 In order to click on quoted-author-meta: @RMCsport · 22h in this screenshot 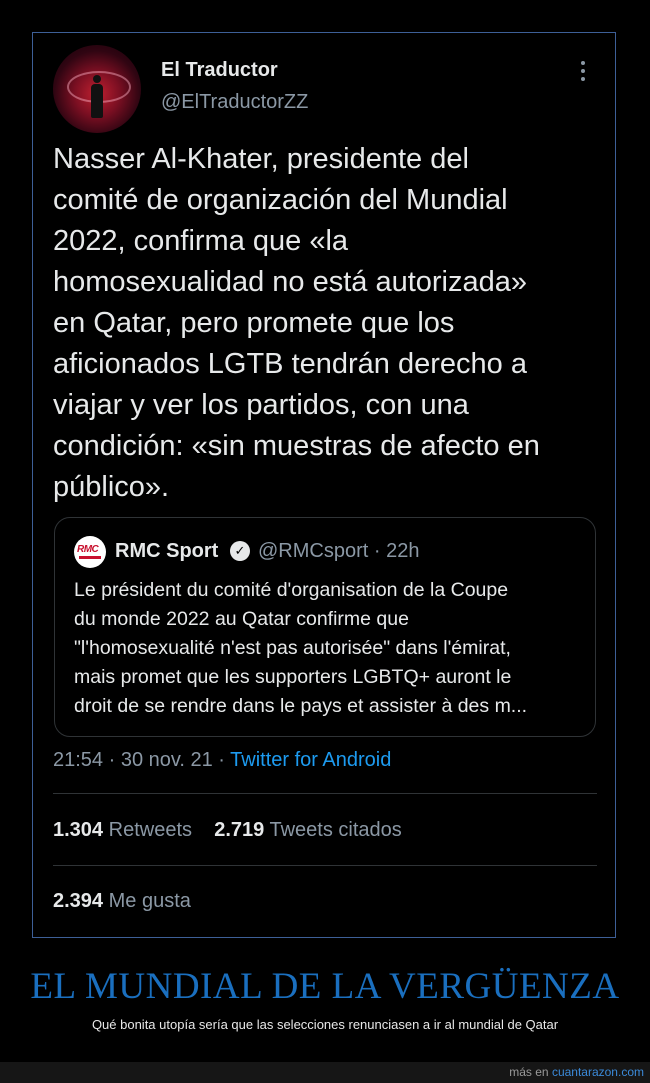, I will do `click(339, 551)`.